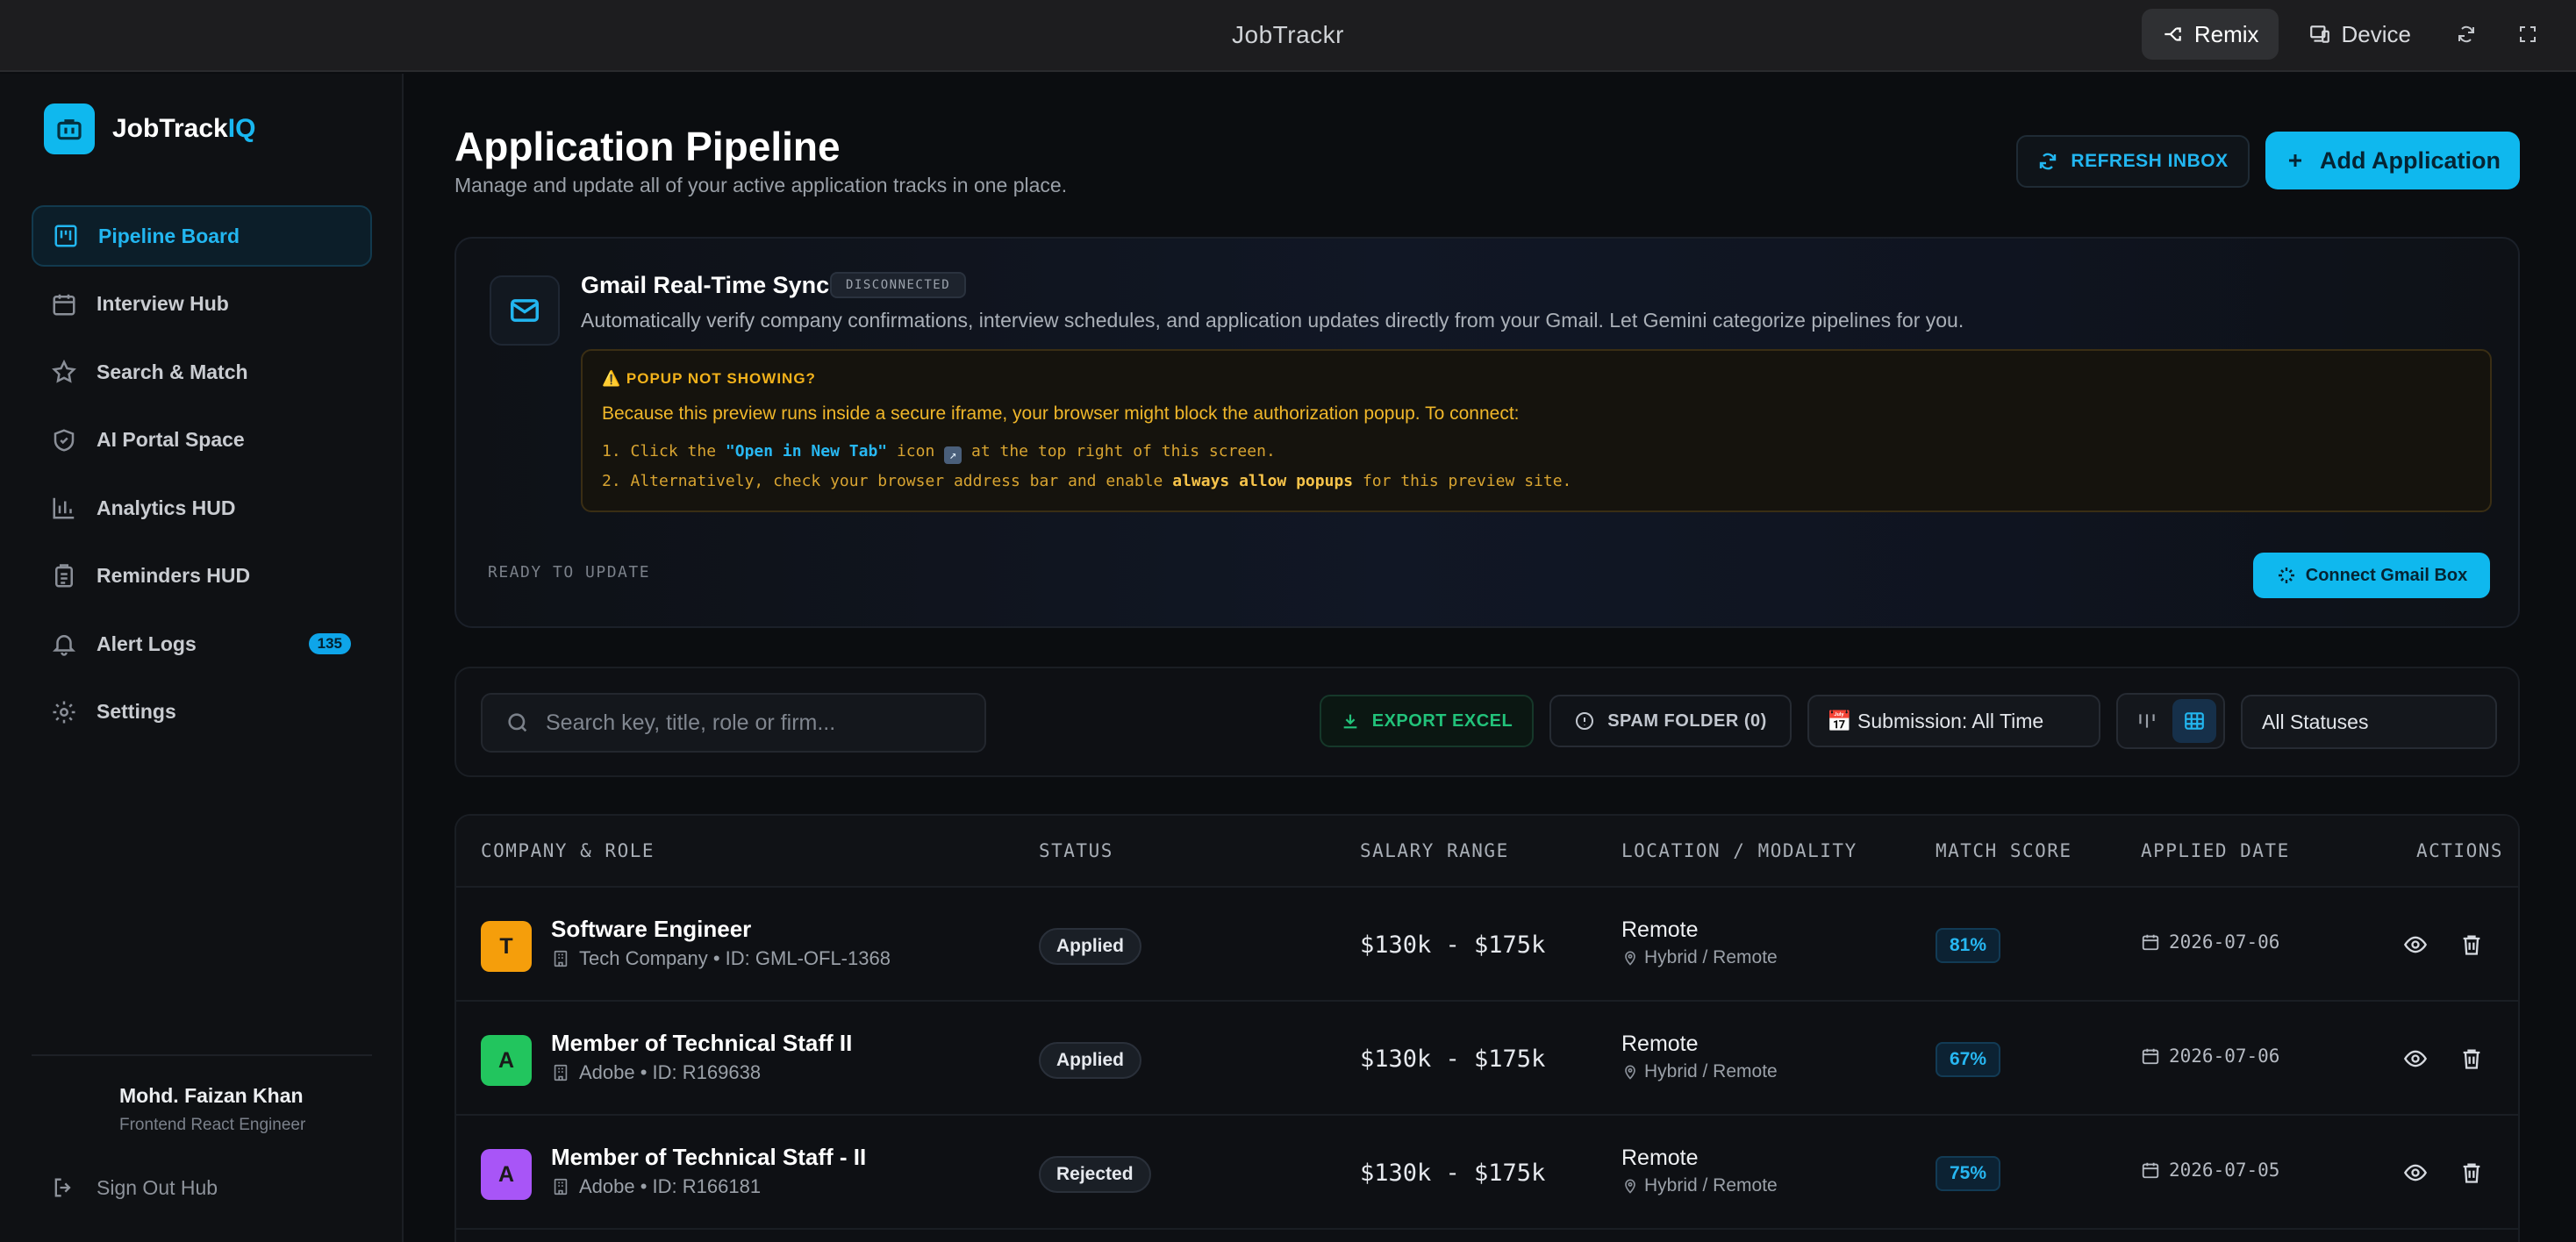 This screenshot has width=2576, height=1242. Describe the element at coordinates (183, 129) in the screenshot. I see `brand-name: JobTrackIQ` at that location.